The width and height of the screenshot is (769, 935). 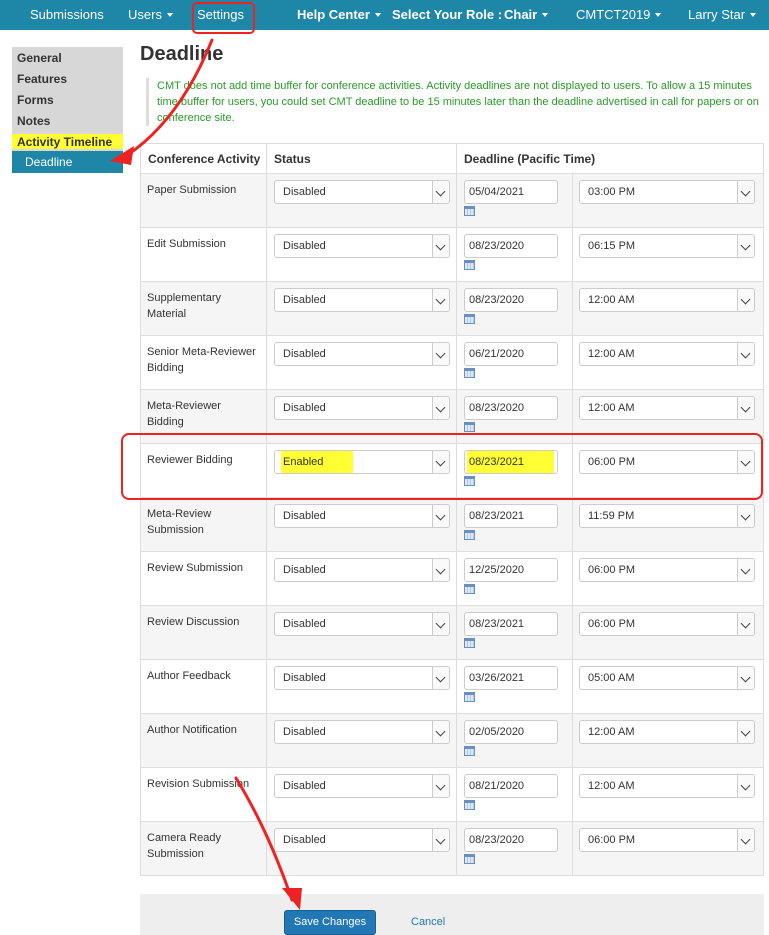 I want to click on deadline-date-input: 08/21/2020, so click(x=511, y=786).